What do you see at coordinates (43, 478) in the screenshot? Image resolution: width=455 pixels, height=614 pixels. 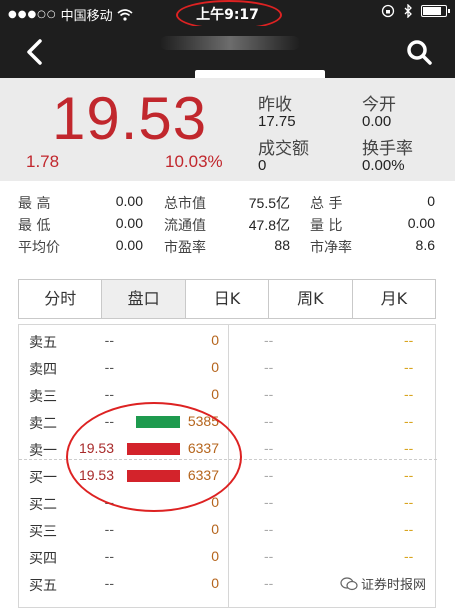 I see `level-name: 买一` at bounding box center [43, 478].